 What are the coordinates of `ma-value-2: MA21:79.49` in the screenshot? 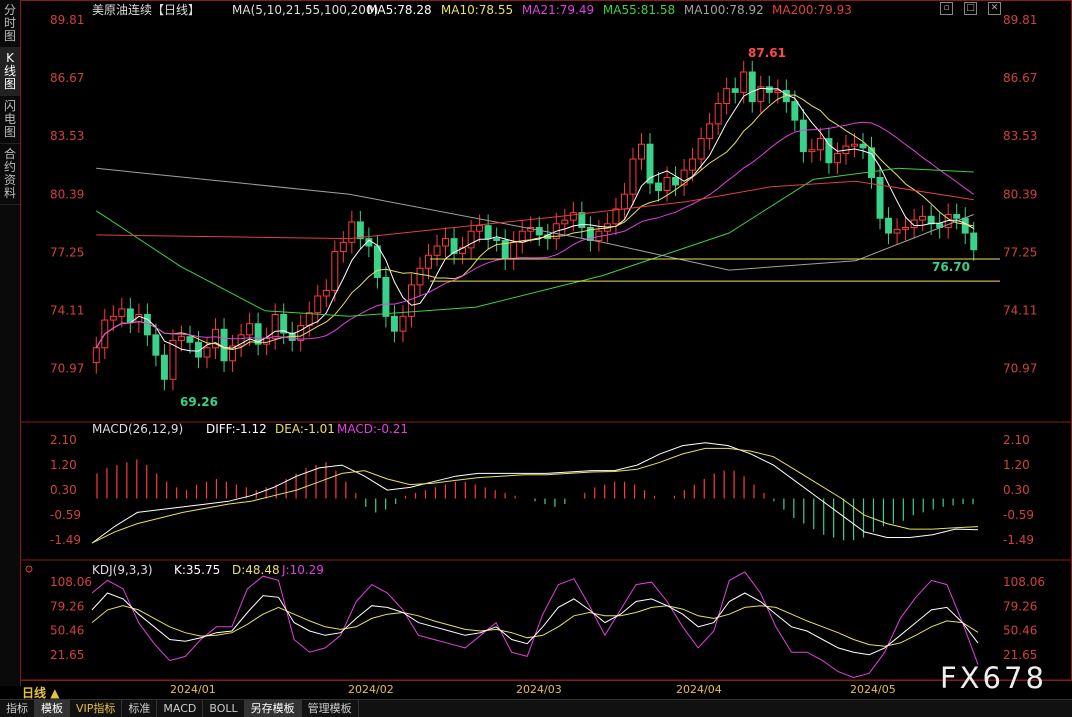 It's located at (558, 10).